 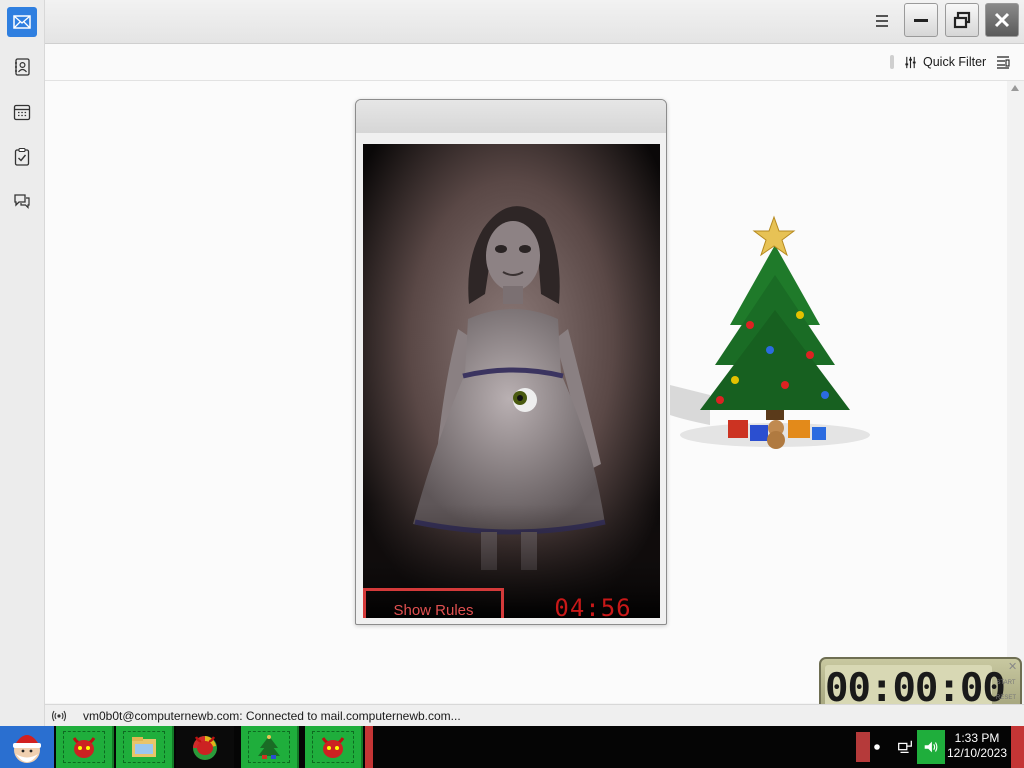 I want to click on chat-icon, so click(x=22, y=201).